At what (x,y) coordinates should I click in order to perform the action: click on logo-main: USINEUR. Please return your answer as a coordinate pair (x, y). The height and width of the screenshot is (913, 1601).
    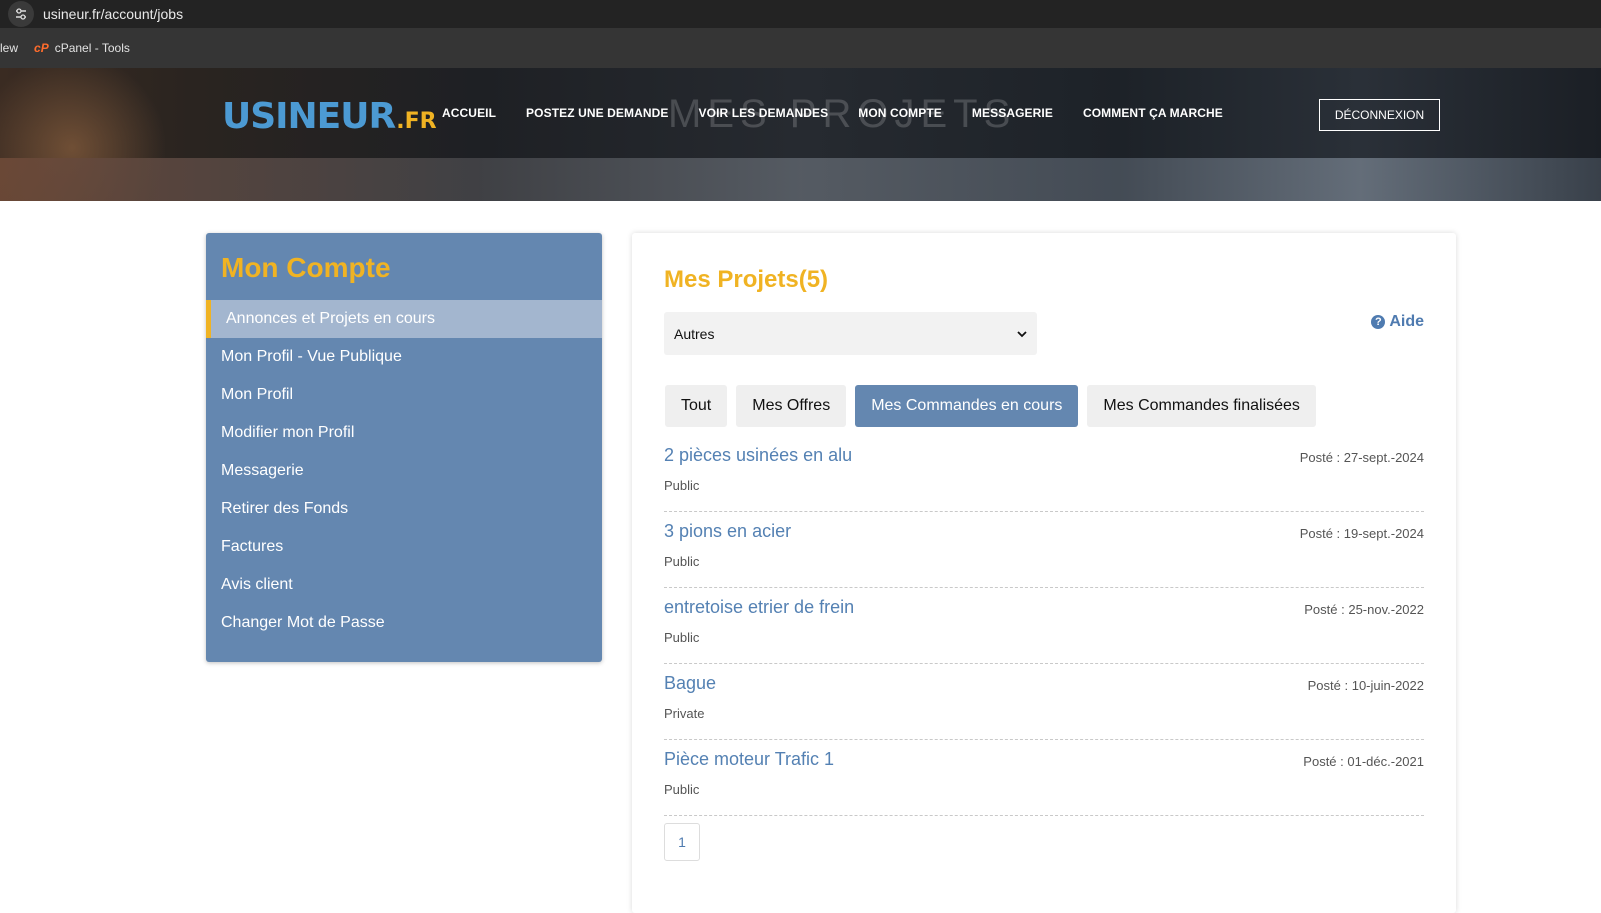
    Looking at the image, I should click on (309, 116).